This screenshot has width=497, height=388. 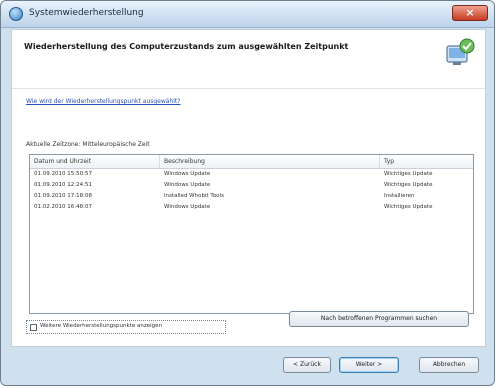 What do you see at coordinates (270, 161) in the screenshot?
I see `column-header-description: Beschreibung` at bounding box center [270, 161].